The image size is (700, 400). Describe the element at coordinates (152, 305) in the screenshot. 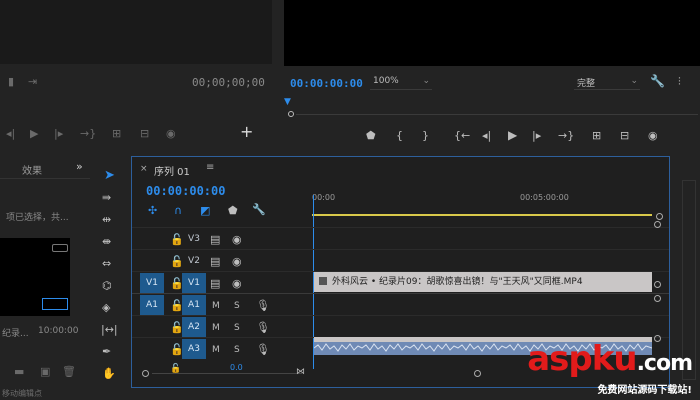

I see `source-patch-a1: A1` at that location.